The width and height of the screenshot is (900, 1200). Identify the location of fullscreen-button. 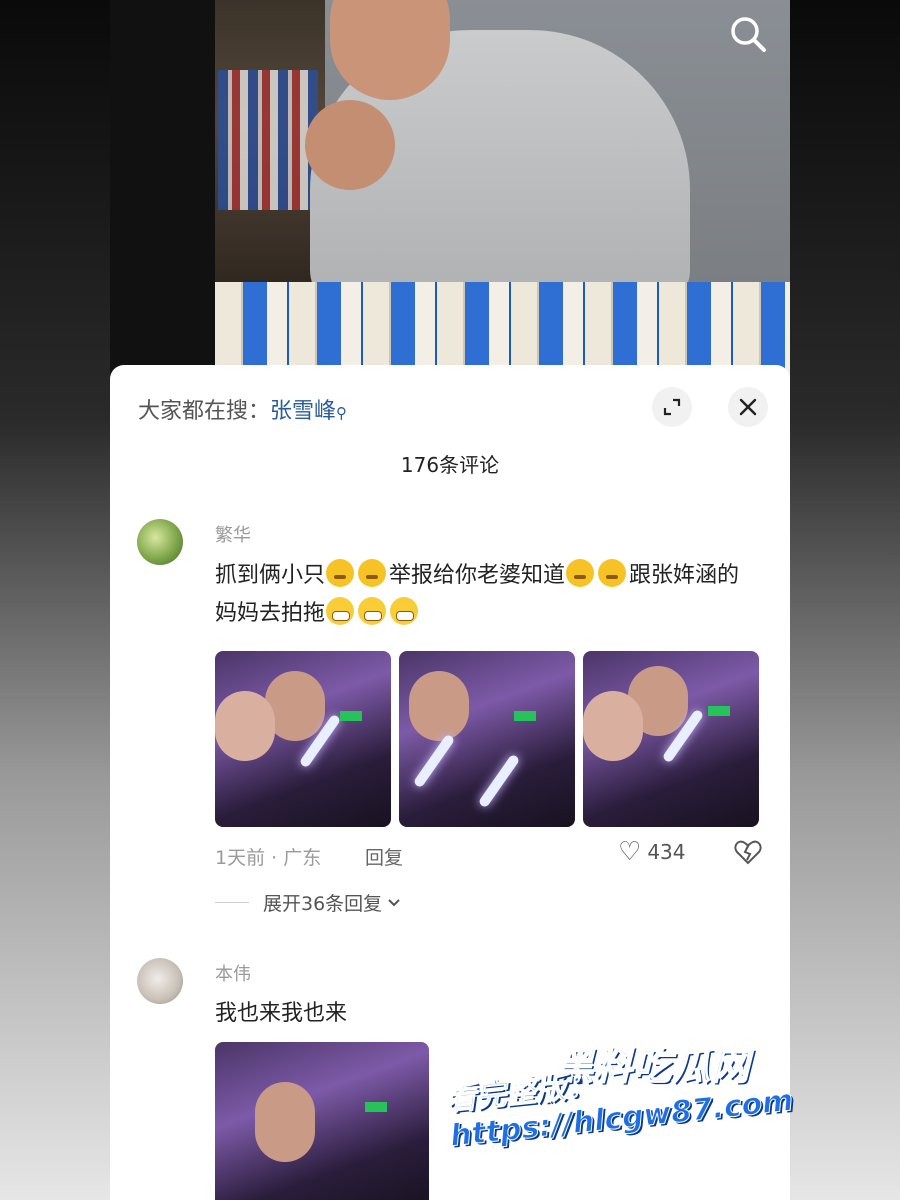
(672, 407).